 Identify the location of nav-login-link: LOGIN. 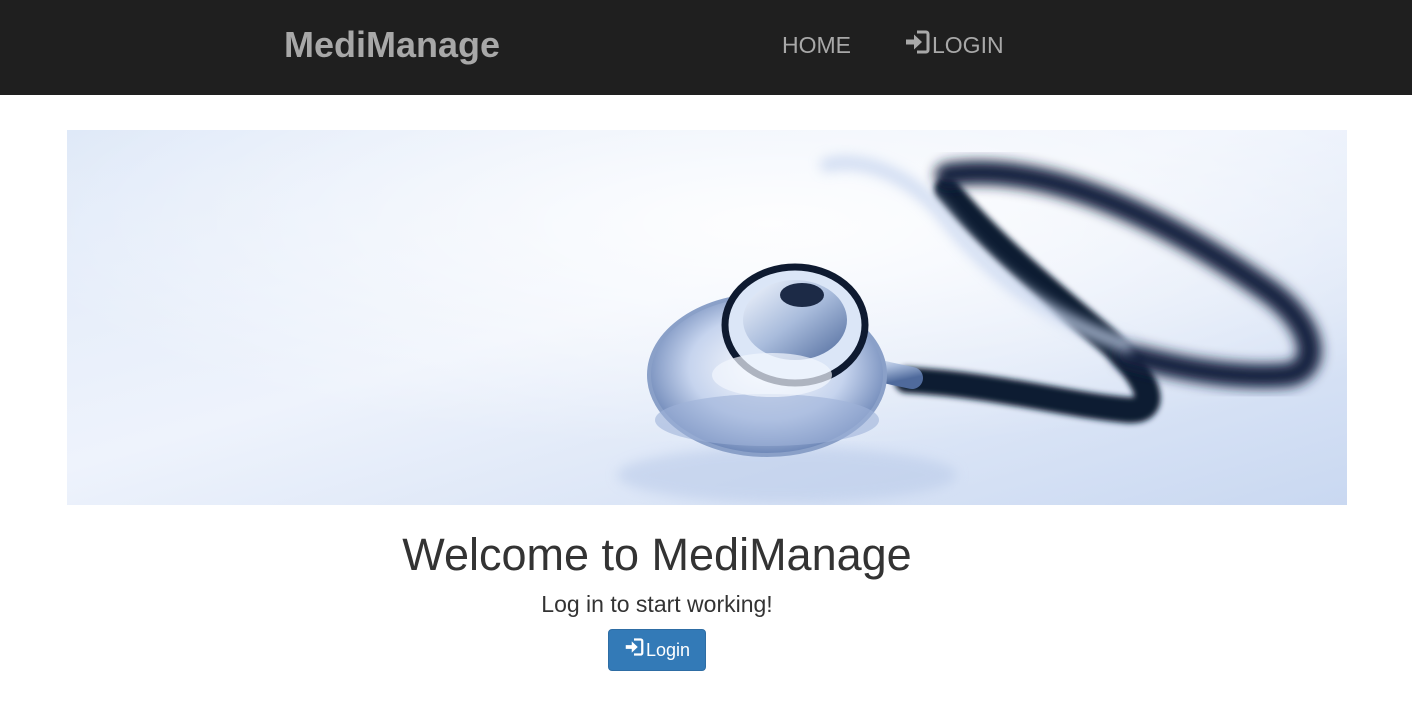
(954, 45).